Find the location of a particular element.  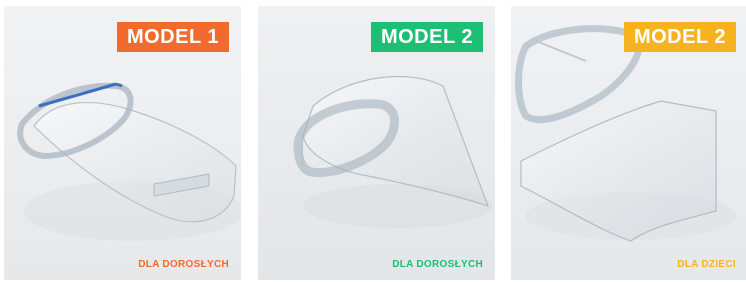

target-group-label: DLA DZIECI is located at coordinates (706, 264).